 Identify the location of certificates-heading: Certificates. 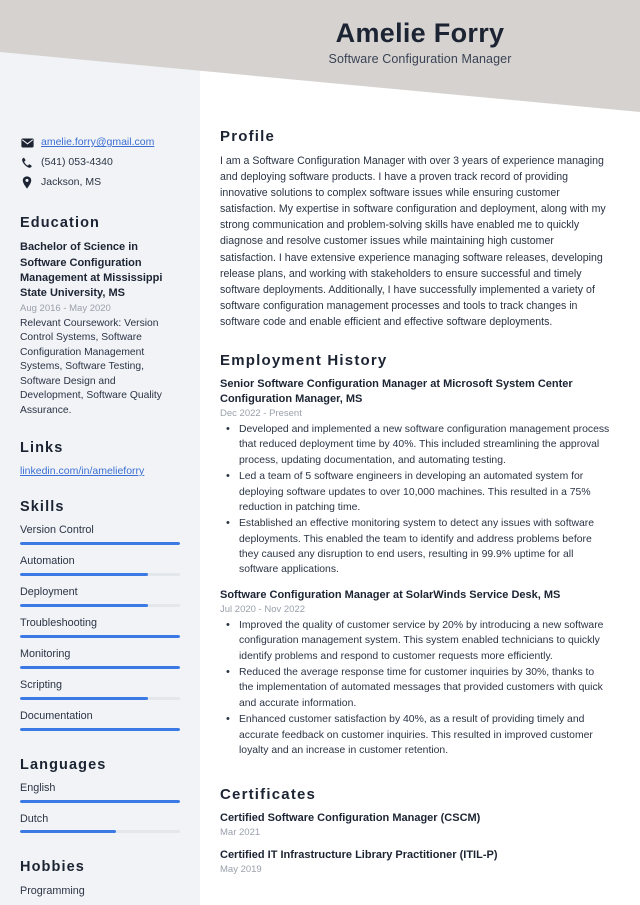
(268, 795).